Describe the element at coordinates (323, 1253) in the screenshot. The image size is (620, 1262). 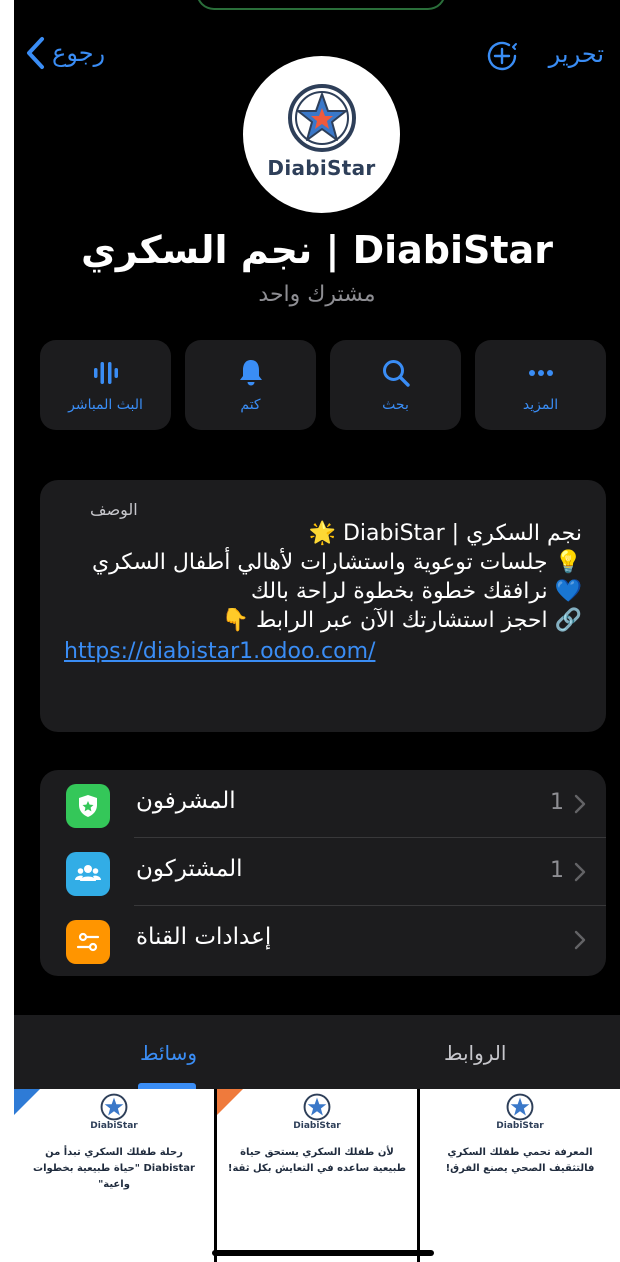
I see `home-indicator` at that location.